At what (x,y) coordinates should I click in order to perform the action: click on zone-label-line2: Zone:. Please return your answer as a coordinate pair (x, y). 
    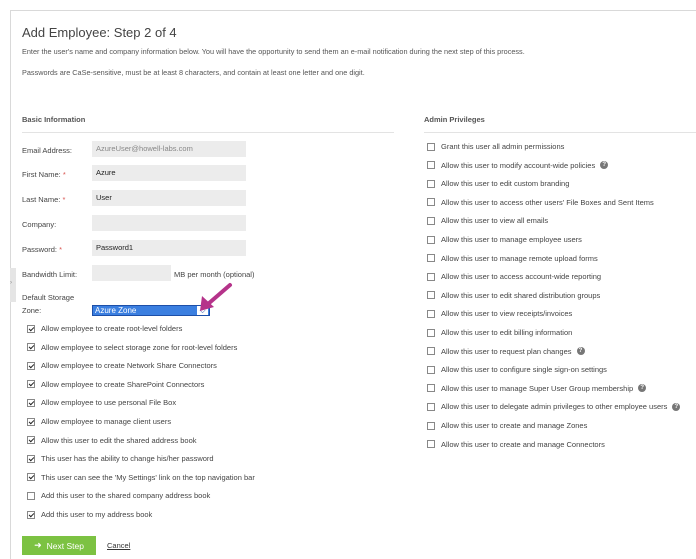
    Looking at the image, I should click on (32, 310).